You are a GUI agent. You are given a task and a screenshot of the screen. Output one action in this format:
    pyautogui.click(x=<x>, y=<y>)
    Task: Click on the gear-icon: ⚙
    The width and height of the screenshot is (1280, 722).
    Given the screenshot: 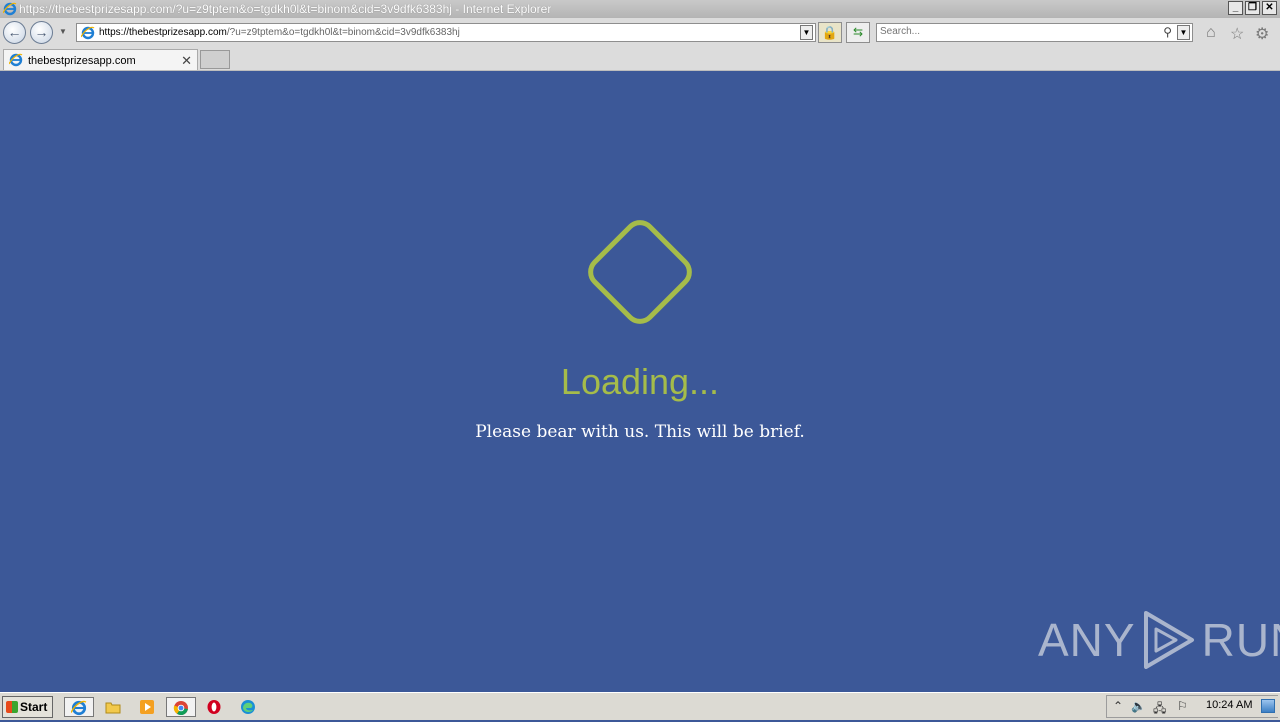 What is the action you would take?
    pyautogui.click(x=1262, y=34)
    